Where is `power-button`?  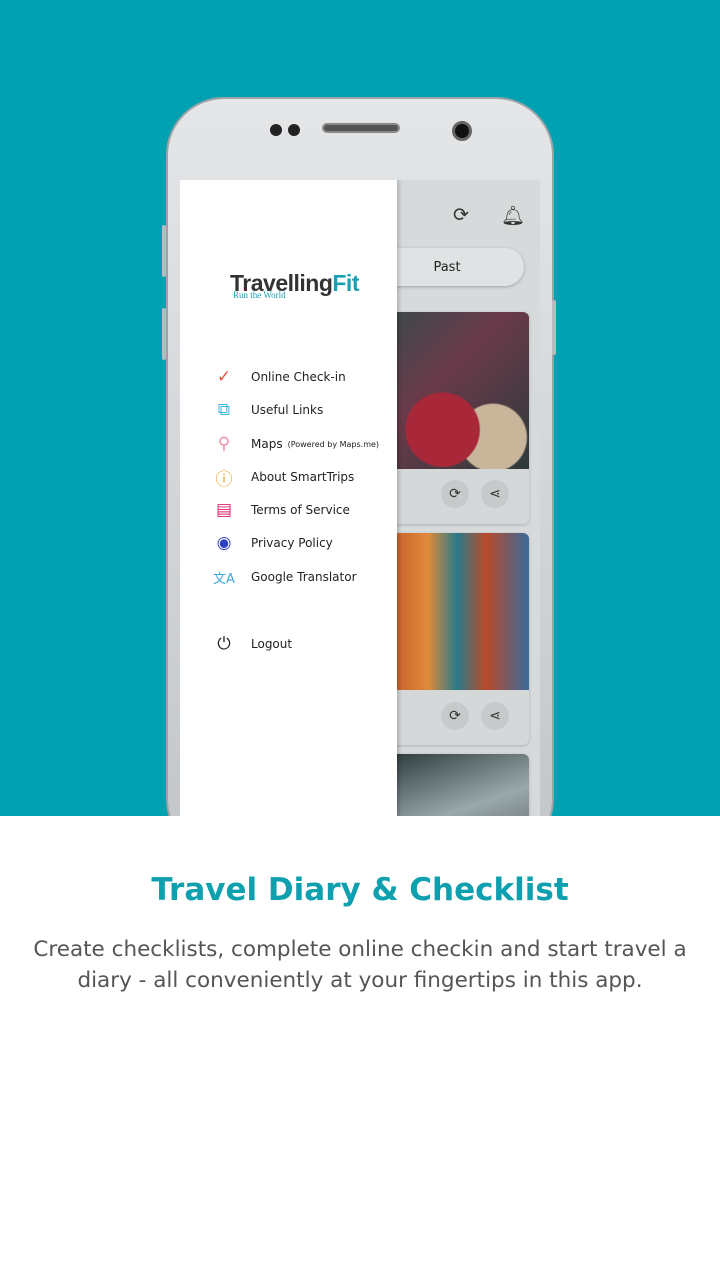
power-button is located at coordinates (554, 327).